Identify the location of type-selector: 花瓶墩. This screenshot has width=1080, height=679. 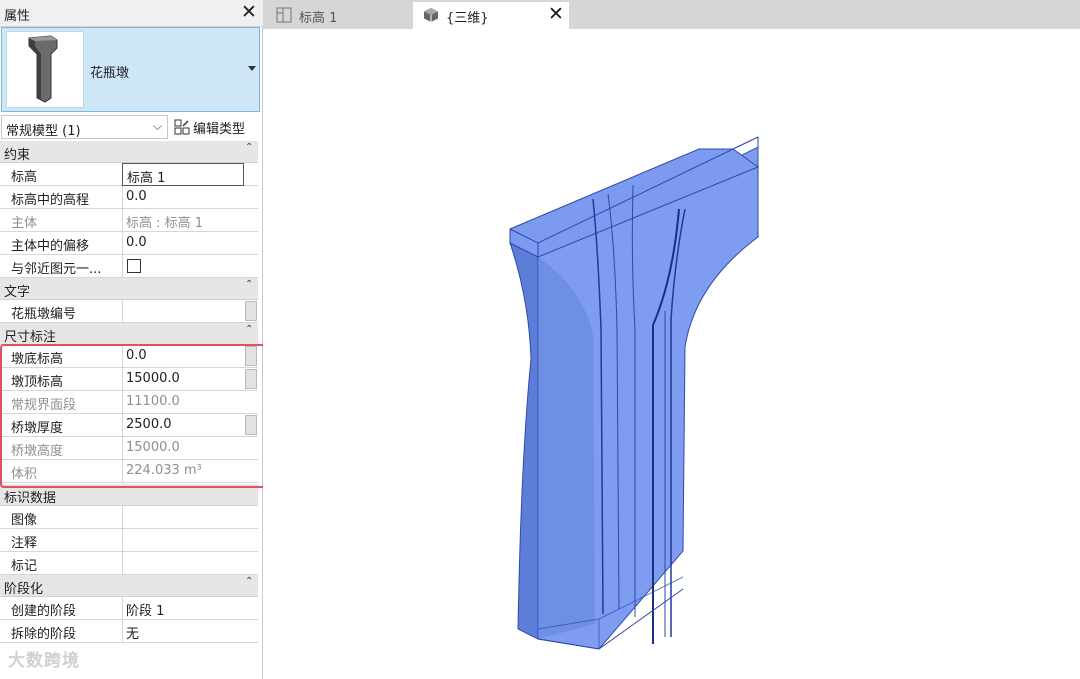
(130, 69).